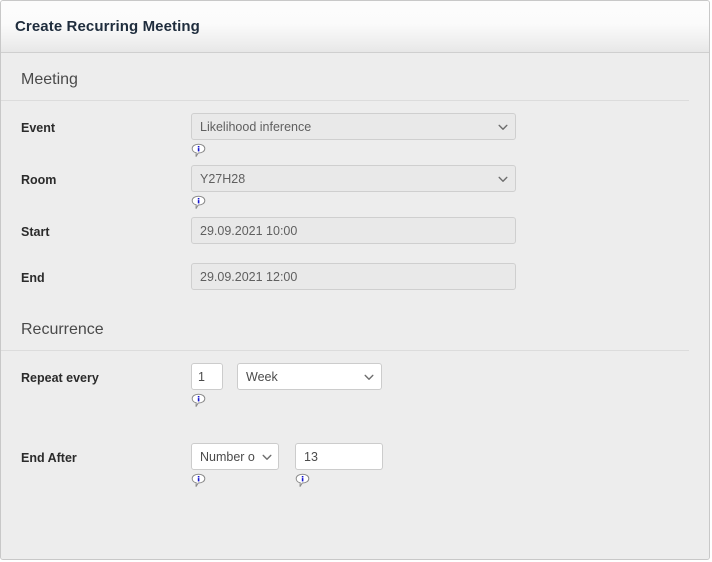  What do you see at coordinates (60, 378) in the screenshot?
I see `label-repeat-every: Repeat every` at bounding box center [60, 378].